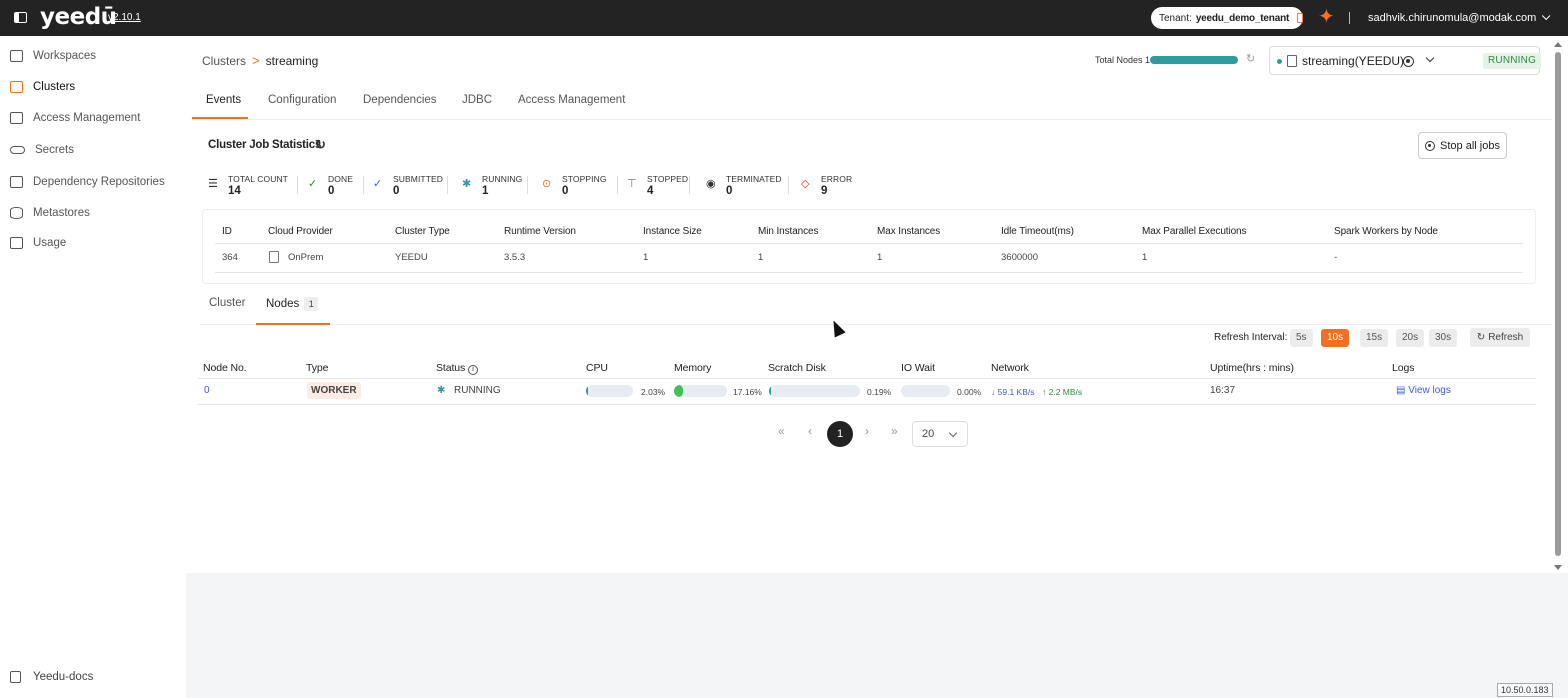  What do you see at coordinates (99, 182) in the screenshot?
I see `sidebar-item-label: Dependency Repositories` at bounding box center [99, 182].